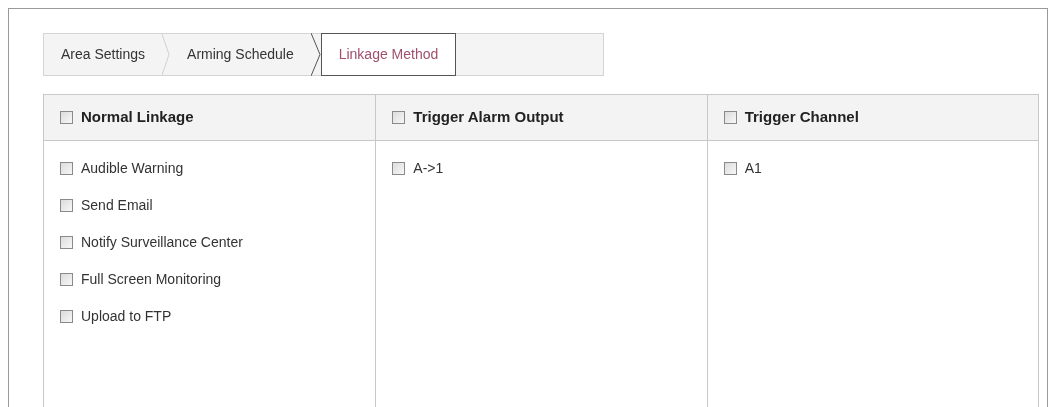 This screenshot has width=1056, height=407. I want to click on option-label: Full Screen Monitoring, so click(151, 279).